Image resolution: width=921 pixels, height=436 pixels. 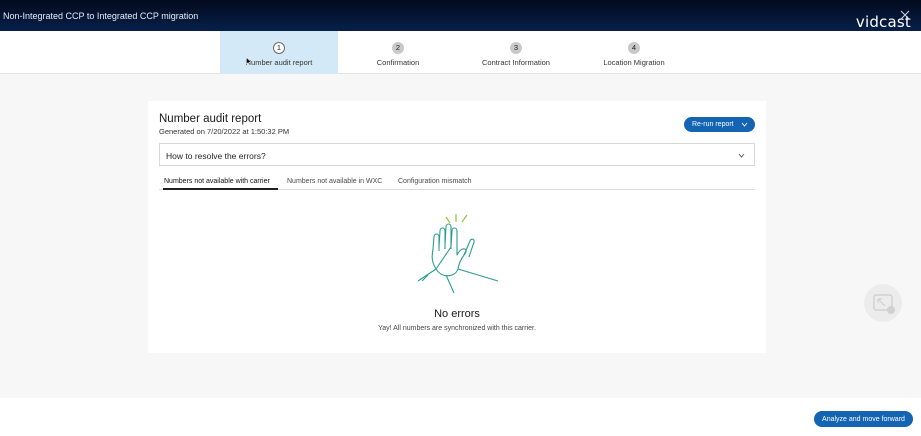 I want to click on step-number: 1, so click(x=279, y=48).